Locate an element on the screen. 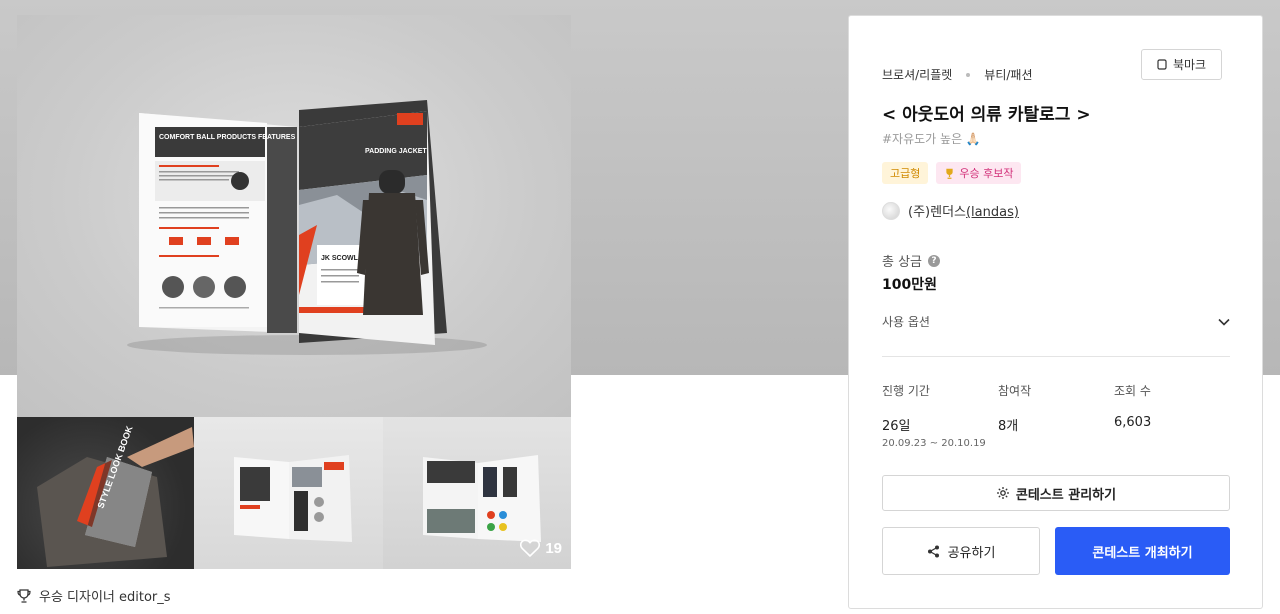  stat-label: 참여작 is located at coordinates (1015, 391).